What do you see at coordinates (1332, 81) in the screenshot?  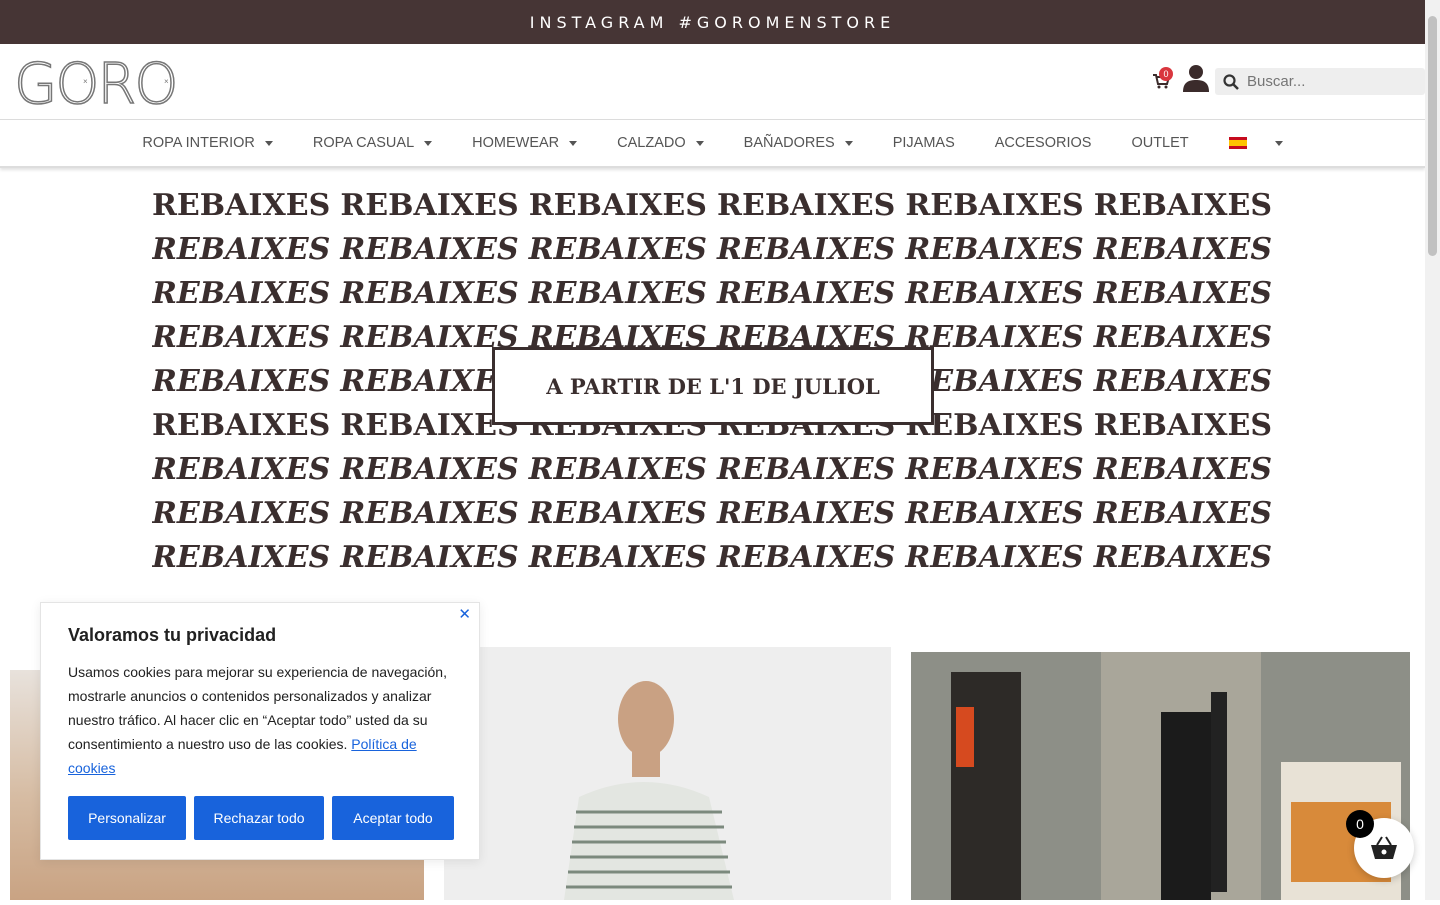 I see `search-input` at bounding box center [1332, 81].